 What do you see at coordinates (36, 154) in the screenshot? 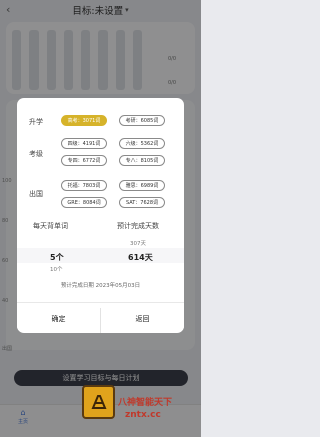
I see `group-label-kaoji: 考级` at bounding box center [36, 154].